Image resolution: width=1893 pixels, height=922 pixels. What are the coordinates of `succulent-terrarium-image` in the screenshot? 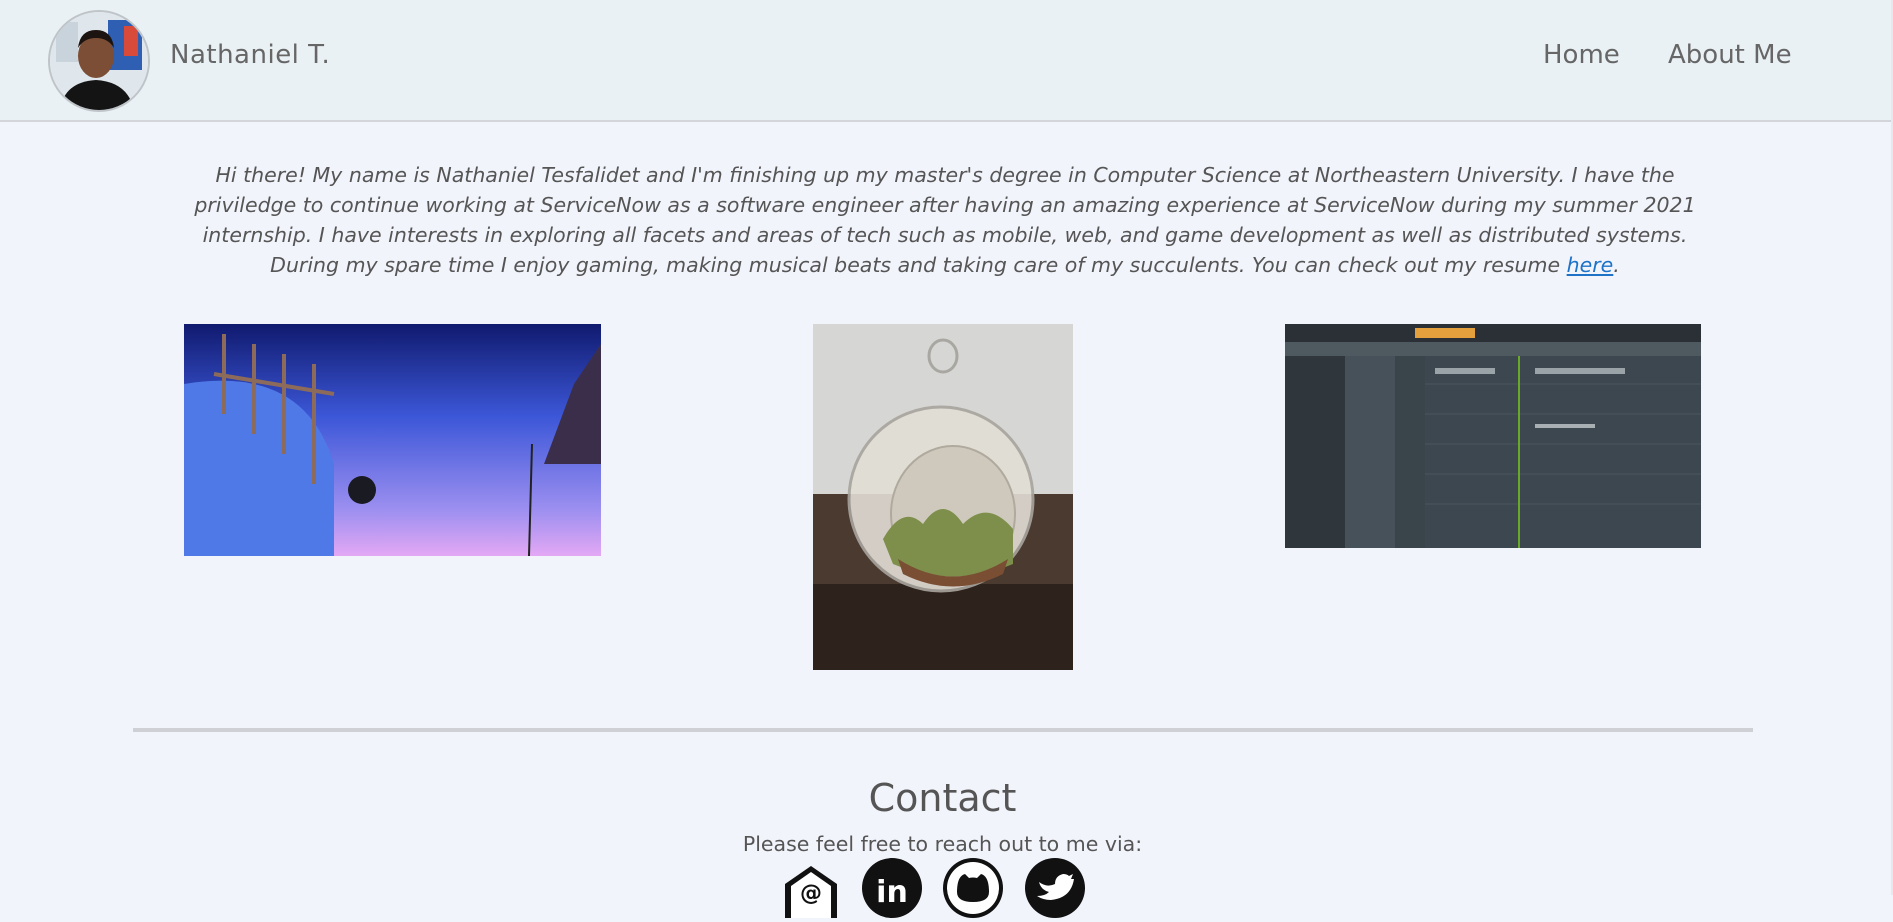 It's located at (943, 497).